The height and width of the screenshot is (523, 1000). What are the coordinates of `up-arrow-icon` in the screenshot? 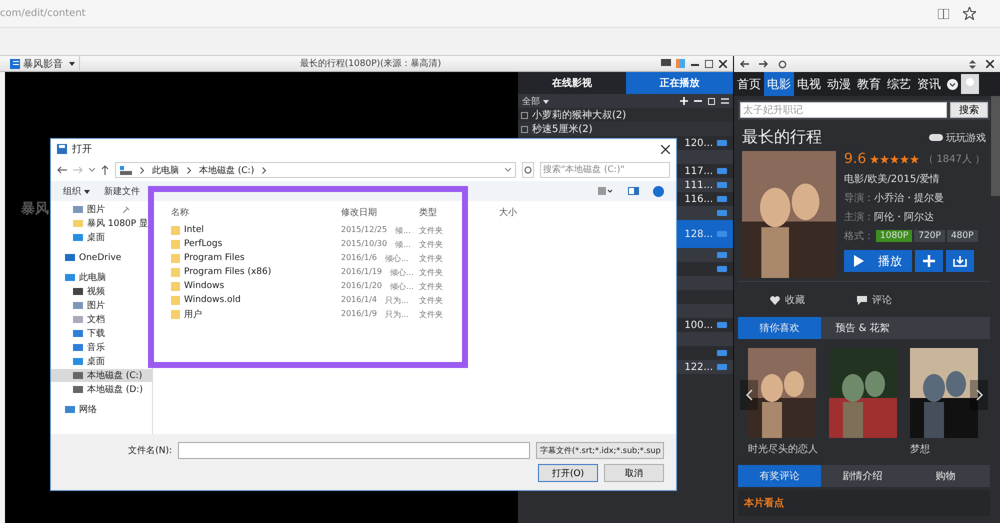 It's located at (105, 170).